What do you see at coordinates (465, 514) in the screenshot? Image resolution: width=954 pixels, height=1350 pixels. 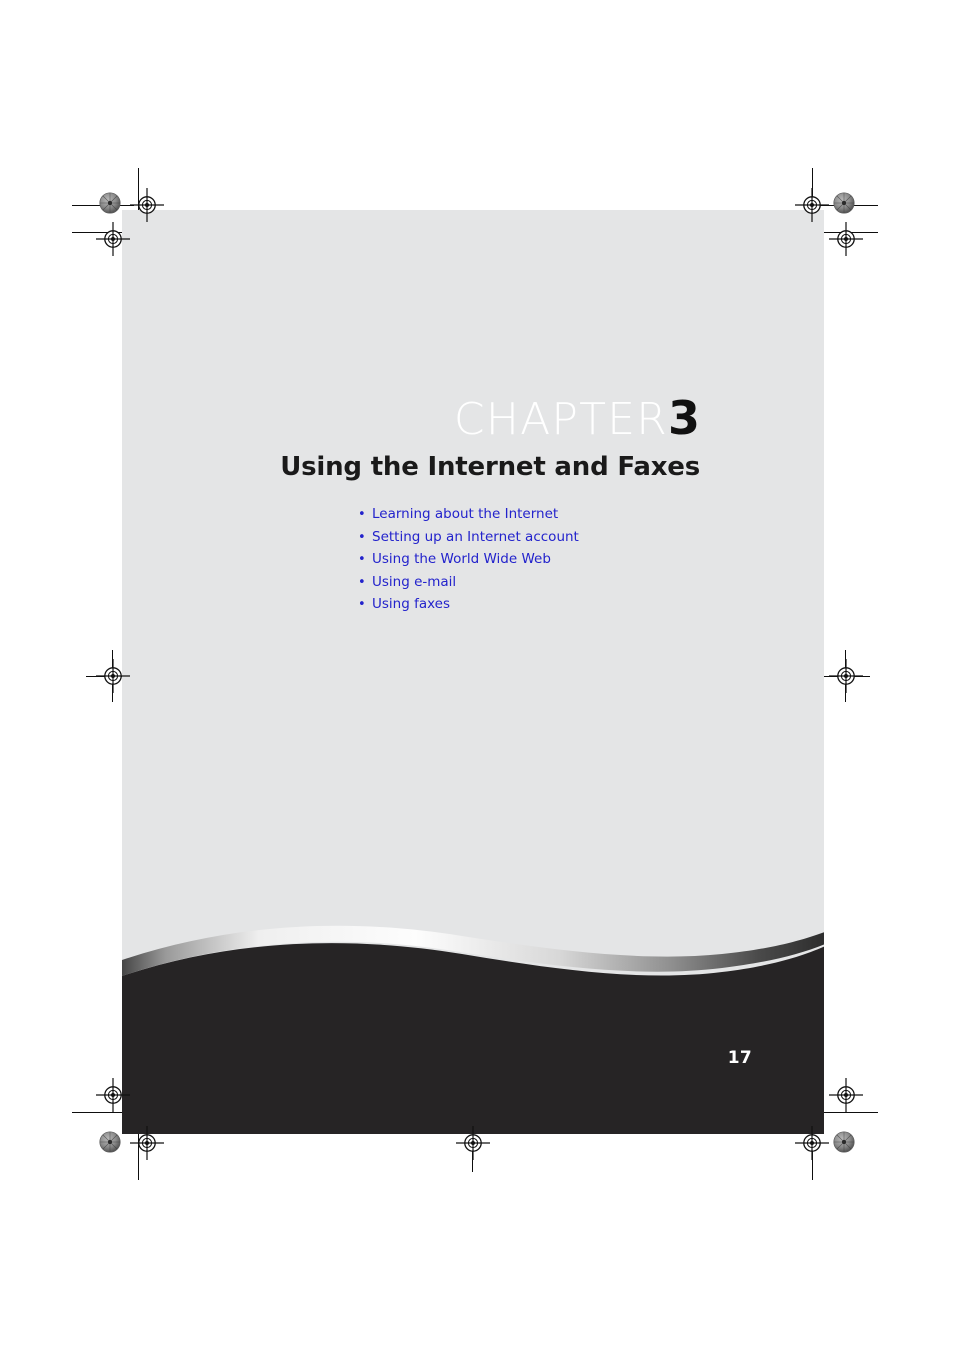 I see `topic-link-label: Learning about the Internet` at bounding box center [465, 514].